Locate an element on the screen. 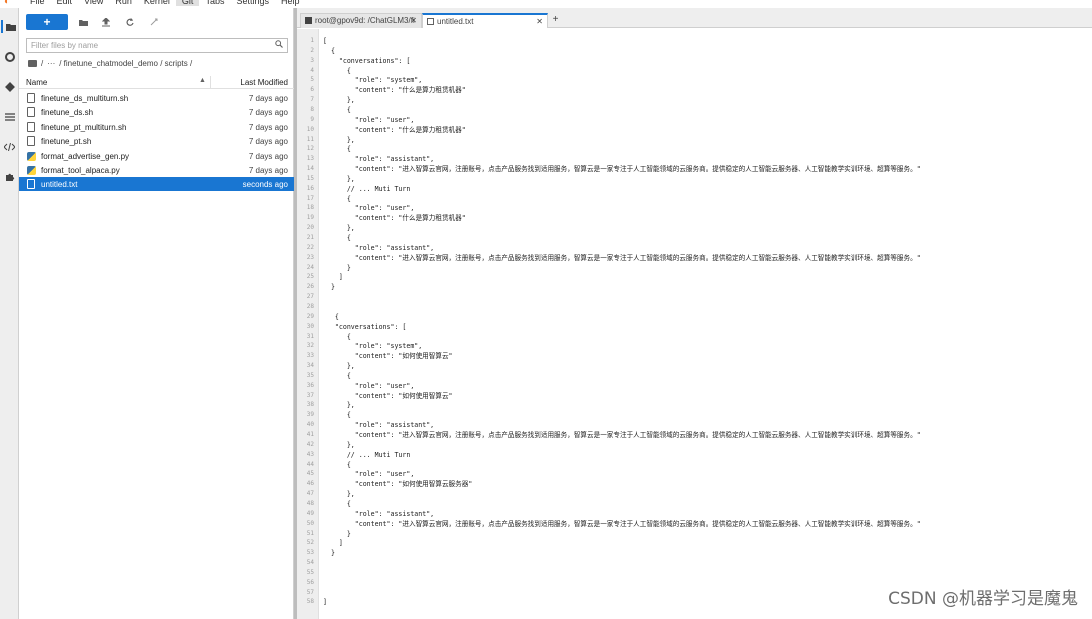 This screenshot has width=1092, height=619. file-browser-toolbar: + is located at coordinates (156, 22).